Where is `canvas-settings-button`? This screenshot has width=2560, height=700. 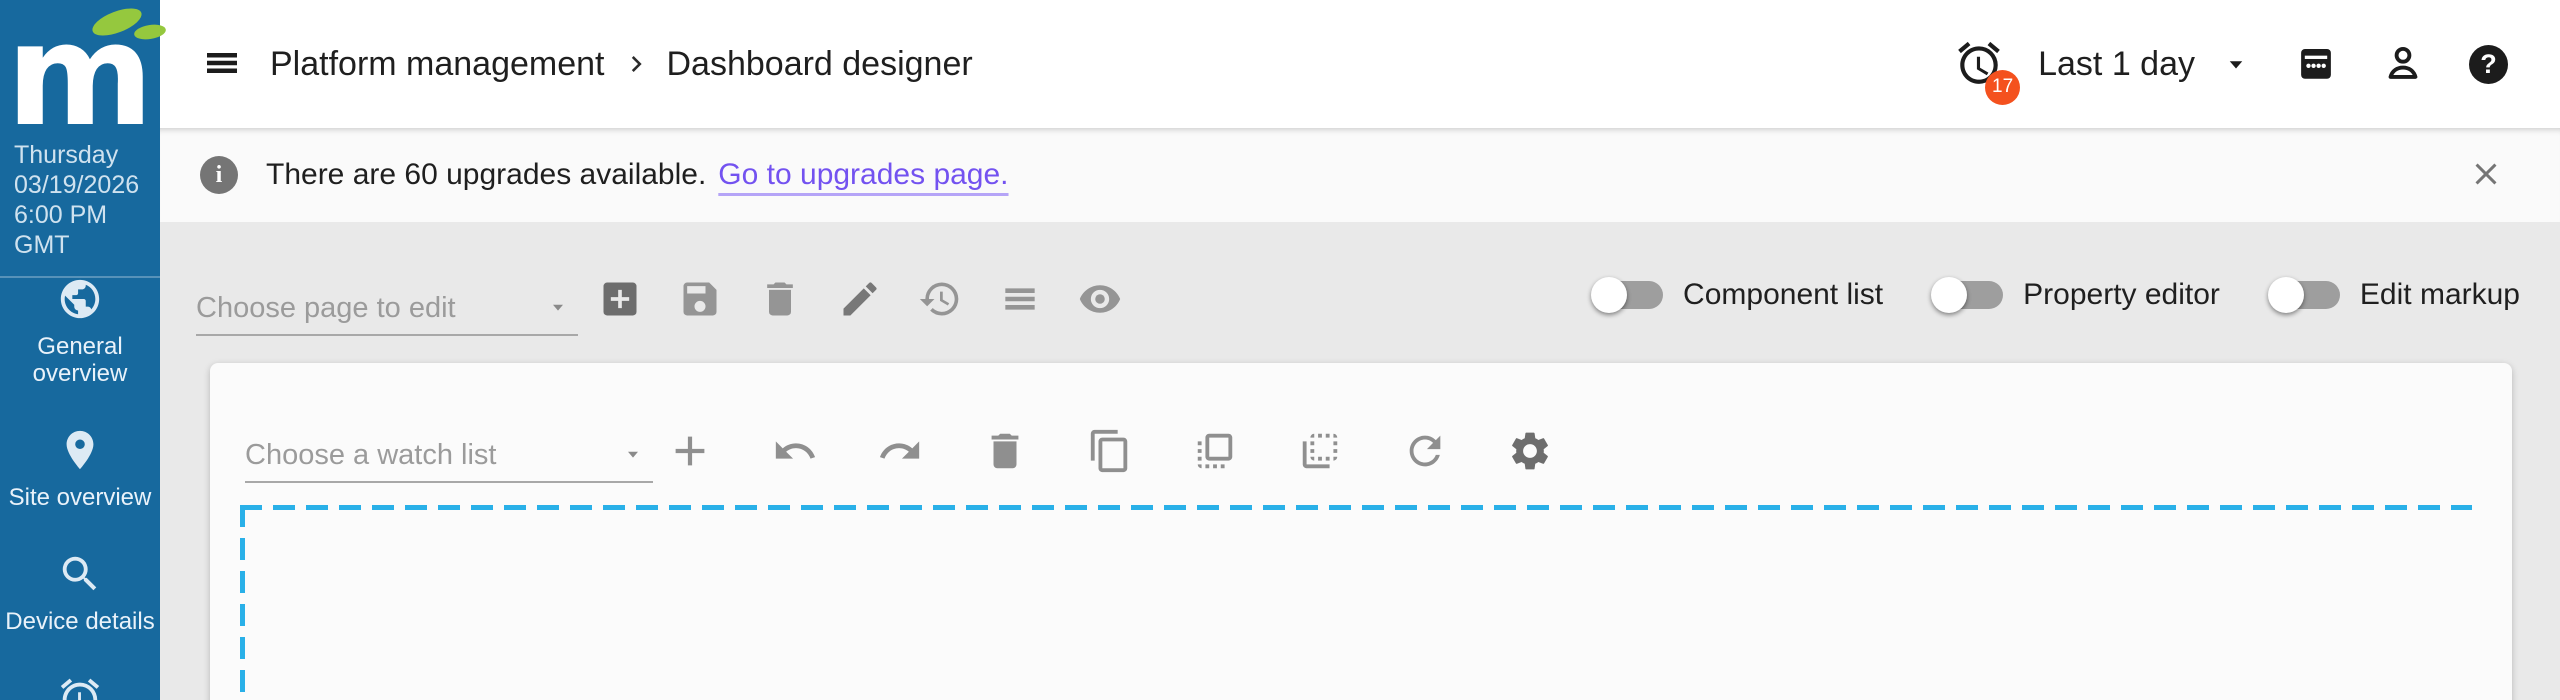 canvas-settings-button is located at coordinates (1530, 452).